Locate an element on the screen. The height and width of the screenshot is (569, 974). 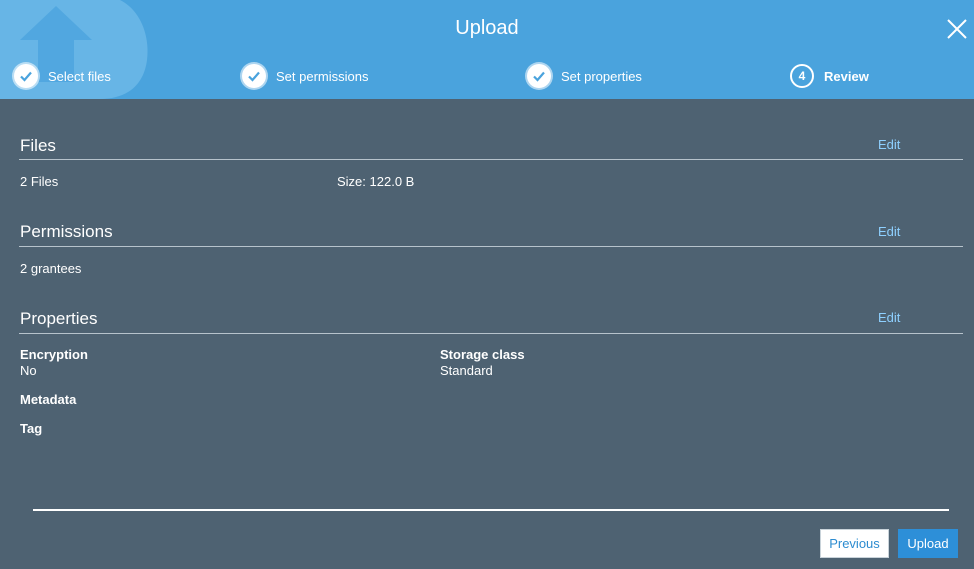
files-count: 2 Files is located at coordinates (39, 181).